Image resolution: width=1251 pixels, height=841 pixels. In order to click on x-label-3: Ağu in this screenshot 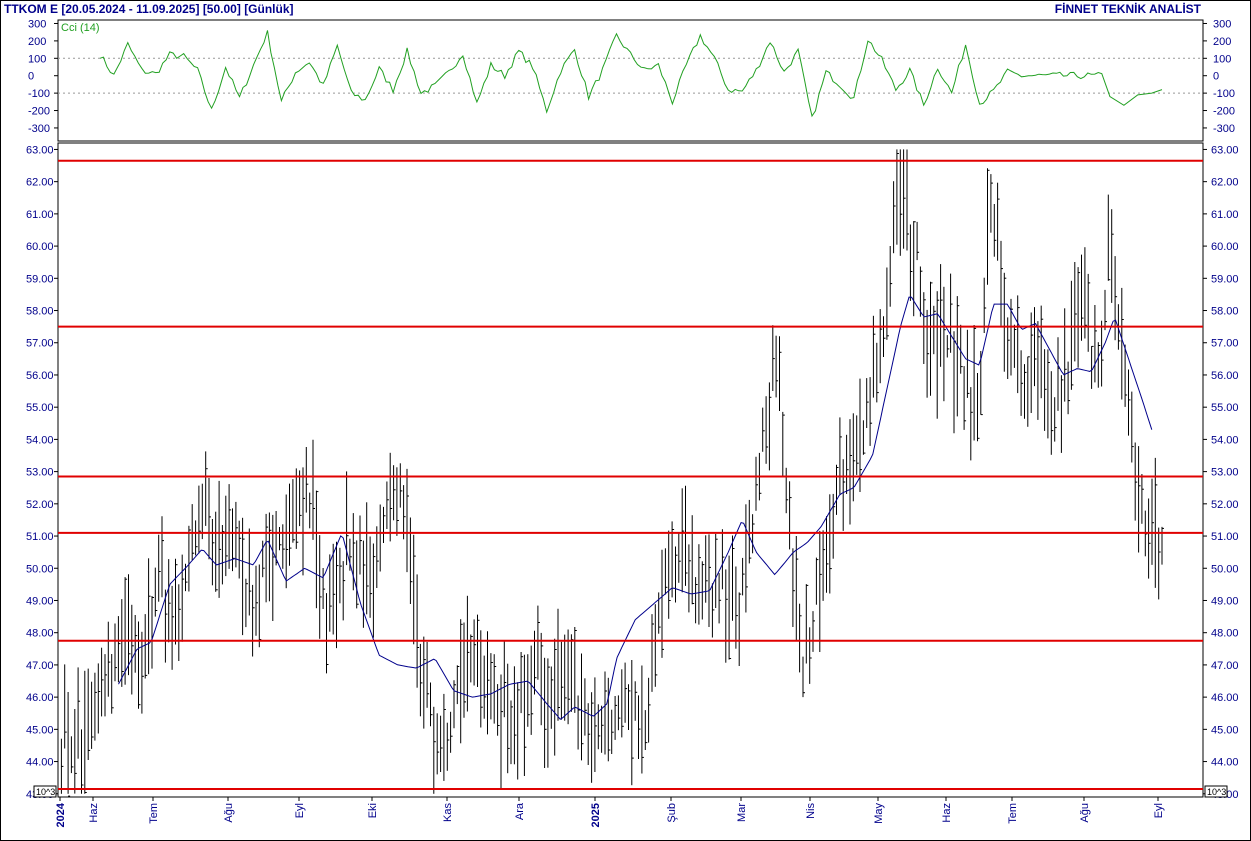, I will do `click(229, 813)`.